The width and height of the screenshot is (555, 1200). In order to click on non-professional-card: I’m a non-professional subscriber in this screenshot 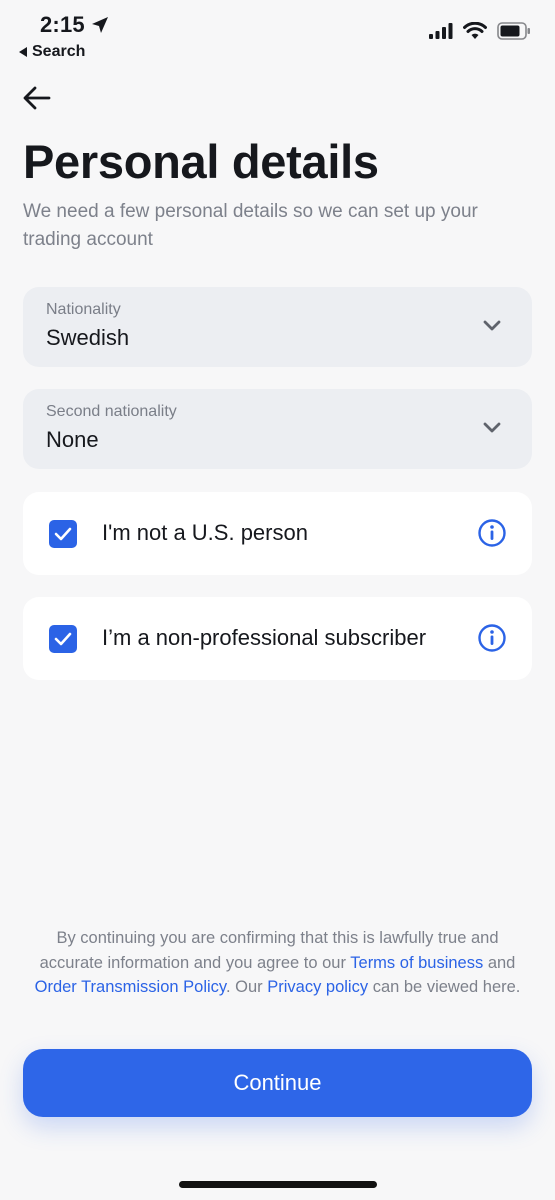, I will do `click(277, 638)`.